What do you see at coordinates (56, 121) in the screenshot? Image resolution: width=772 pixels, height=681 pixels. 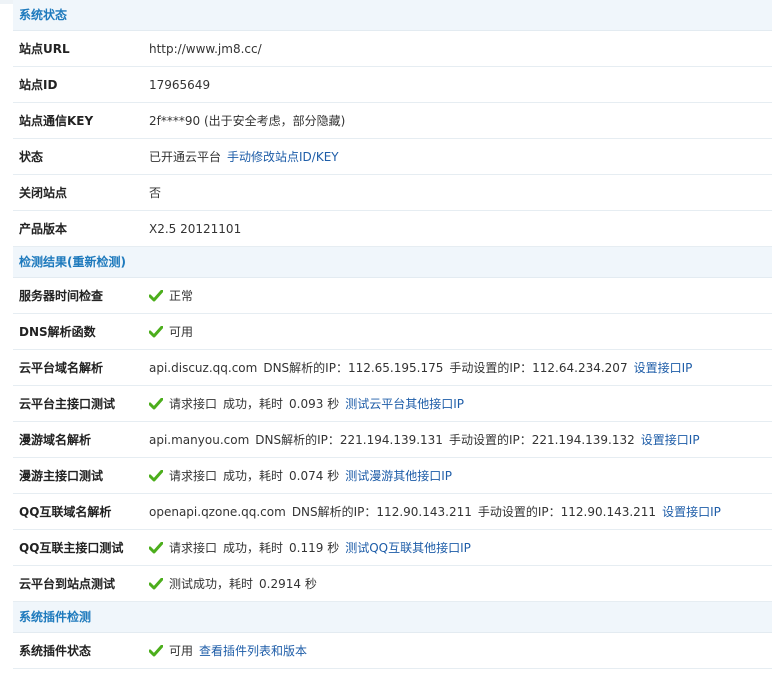 I see `row-label: 站点通信KEY` at bounding box center [56, 121].